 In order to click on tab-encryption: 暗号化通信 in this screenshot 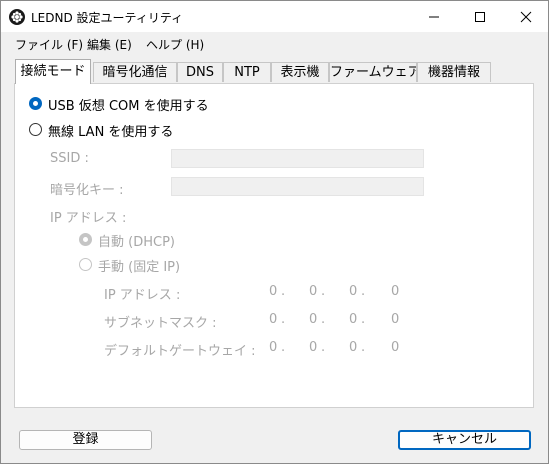, I will do `click(135, 72)`.